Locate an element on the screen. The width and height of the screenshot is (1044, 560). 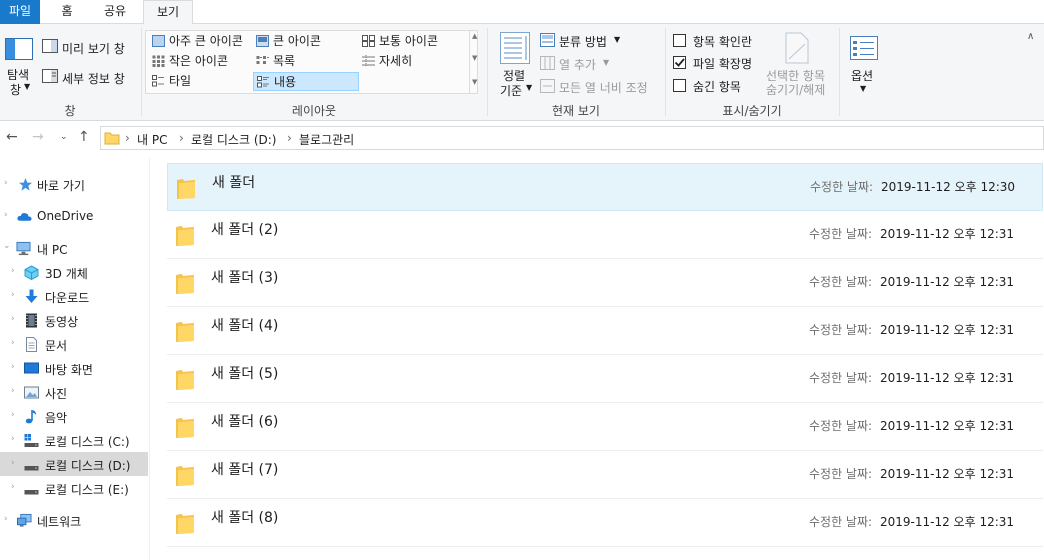
nav-item-this-pc: ⌄ 내 PC is located at coordinates (74, 248).